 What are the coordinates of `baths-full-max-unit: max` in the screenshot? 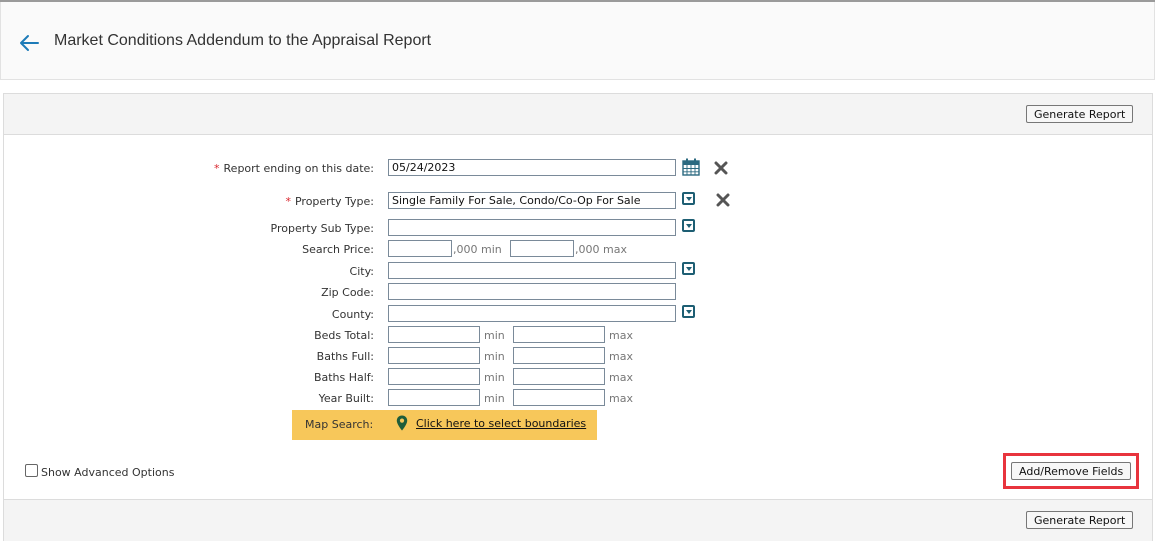 It's located at (621, 356).